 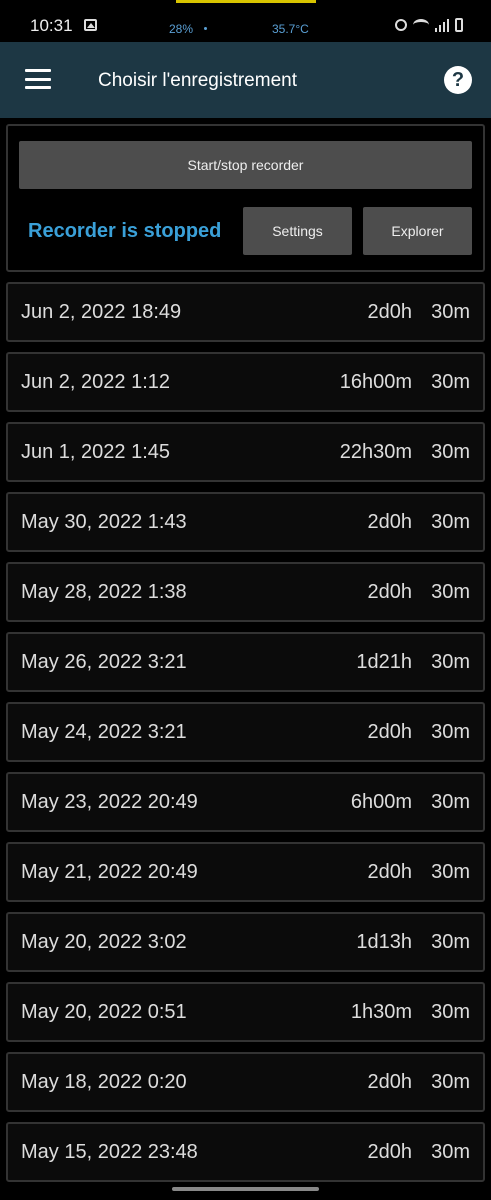 What do you see at coordinates (290, 29) in the screenshot?
I see `temperature: 35.7°C` at bounding box center [290, 29].